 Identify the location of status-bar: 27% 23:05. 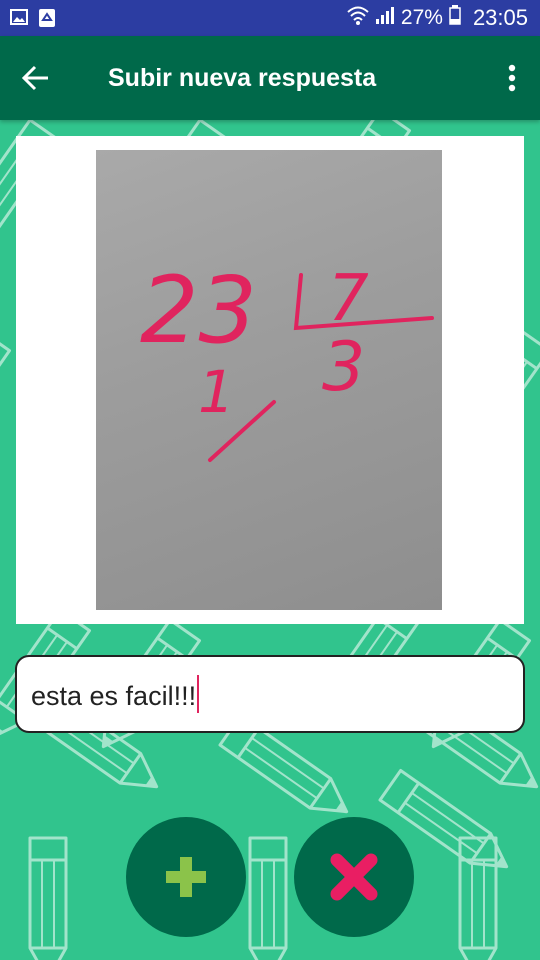
(270, 18).